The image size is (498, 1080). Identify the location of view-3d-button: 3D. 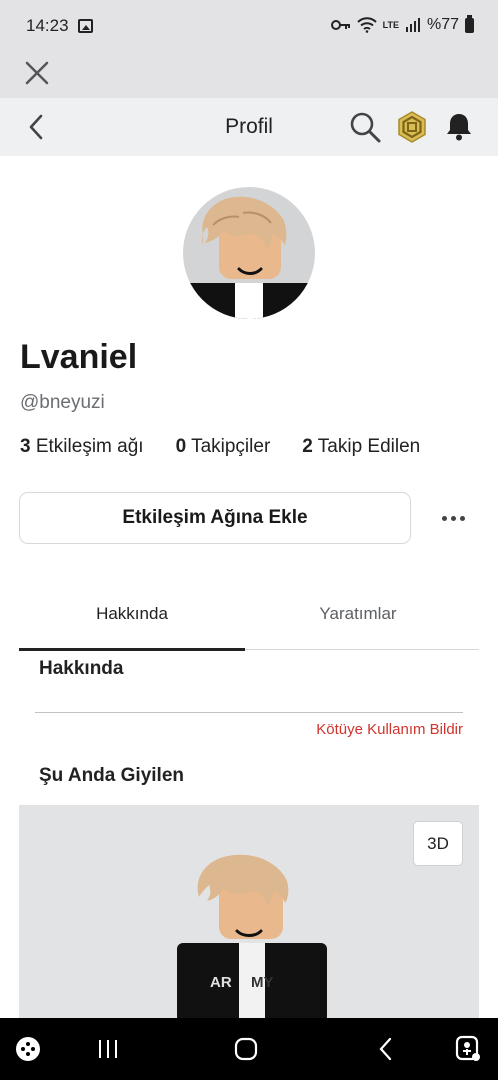
(438, 843).